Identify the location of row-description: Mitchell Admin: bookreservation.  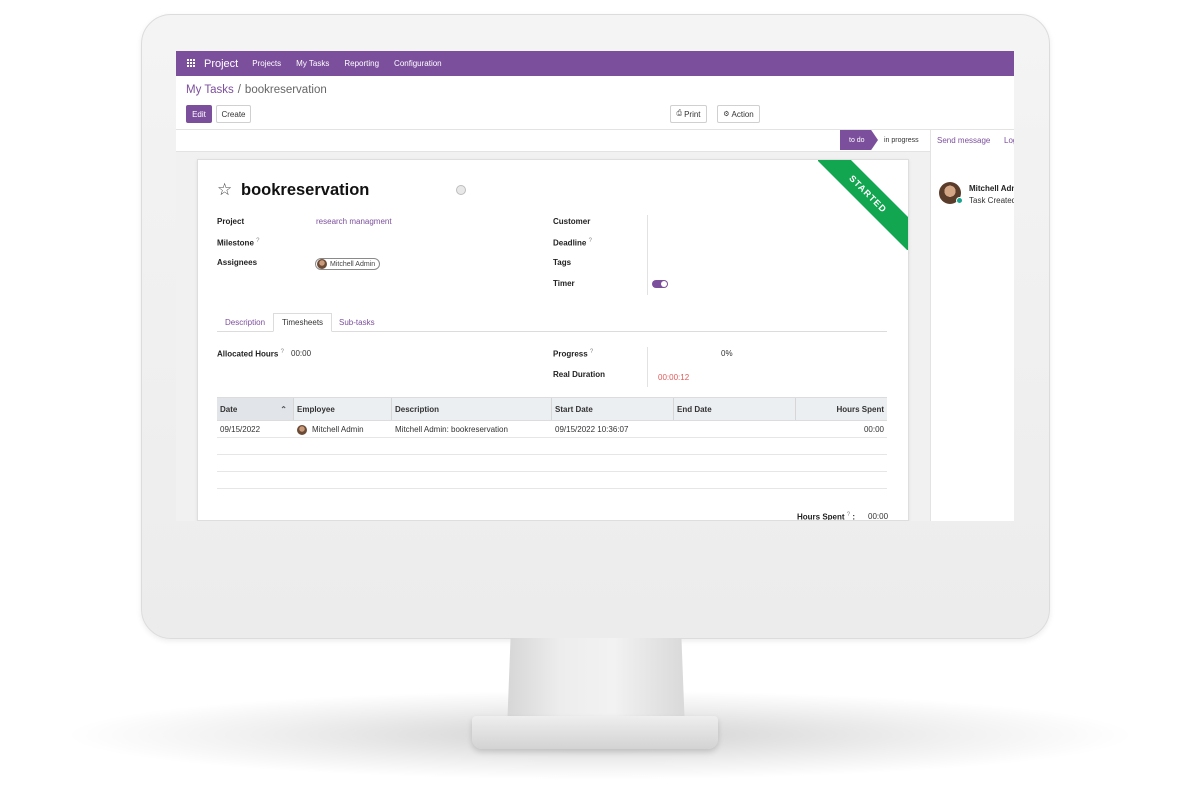
(451, 429).